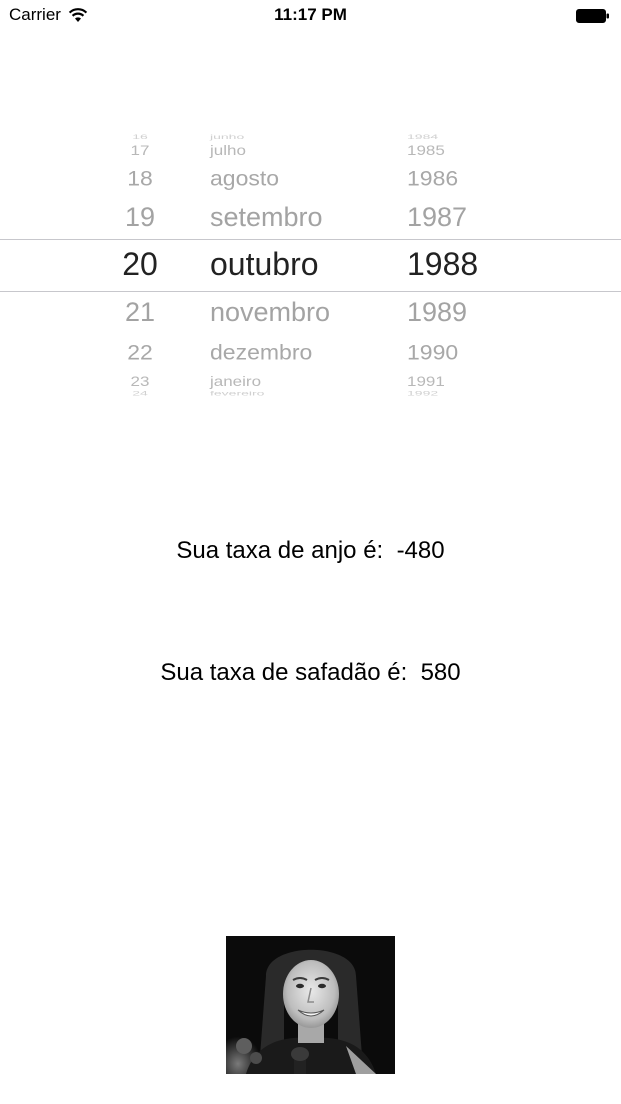  What do you see at coordinates (270, 382) in the screenshot?
I see `month-option: janeiro` at bounding box center [270, 382].